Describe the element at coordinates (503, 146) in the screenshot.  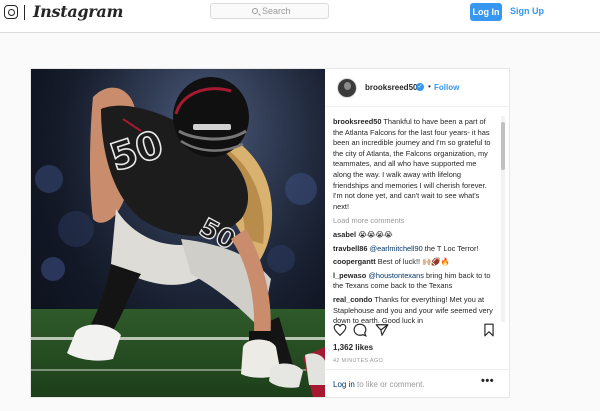
I see `comments-scrollbar-thumb` at that location.